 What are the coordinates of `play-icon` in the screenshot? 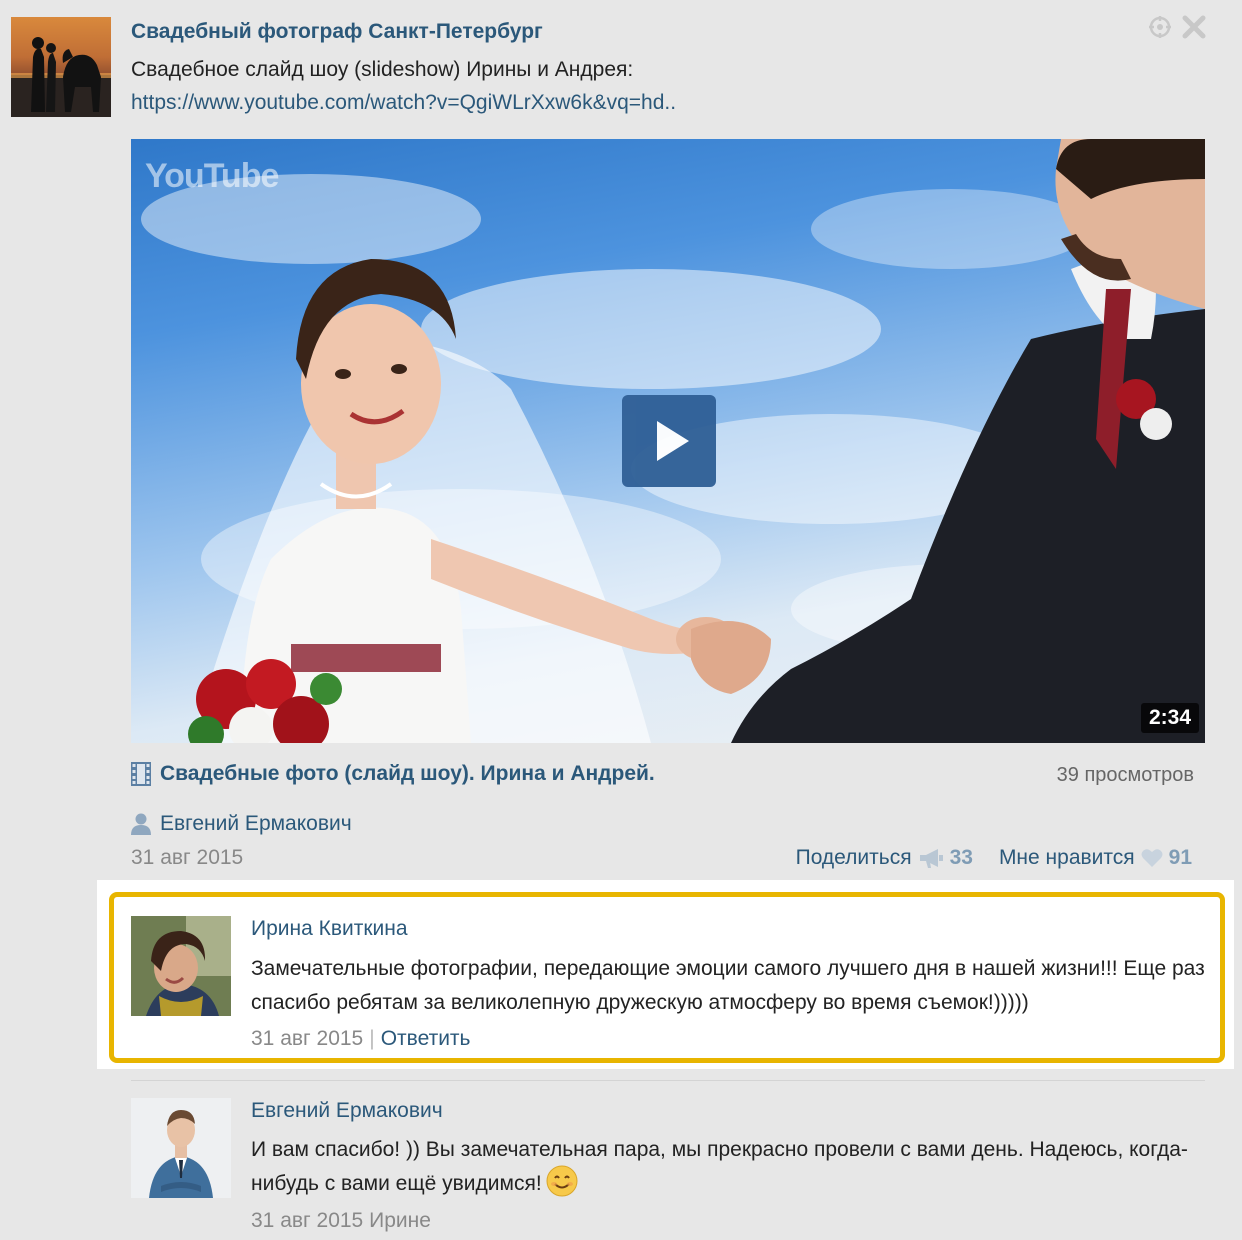 It's located at (673, 441).